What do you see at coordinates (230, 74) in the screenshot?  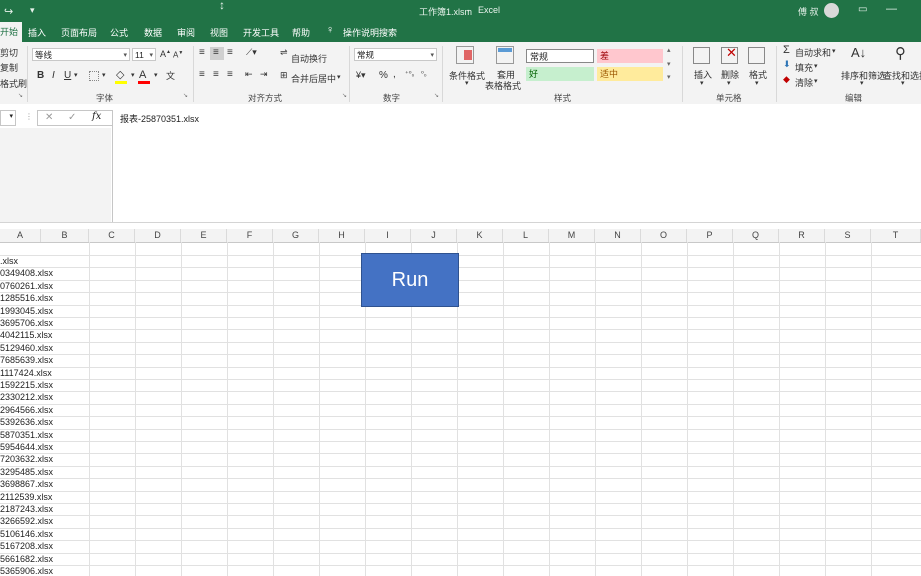 I see `align-right-icon: ≡` at bounding box center [230, 74].